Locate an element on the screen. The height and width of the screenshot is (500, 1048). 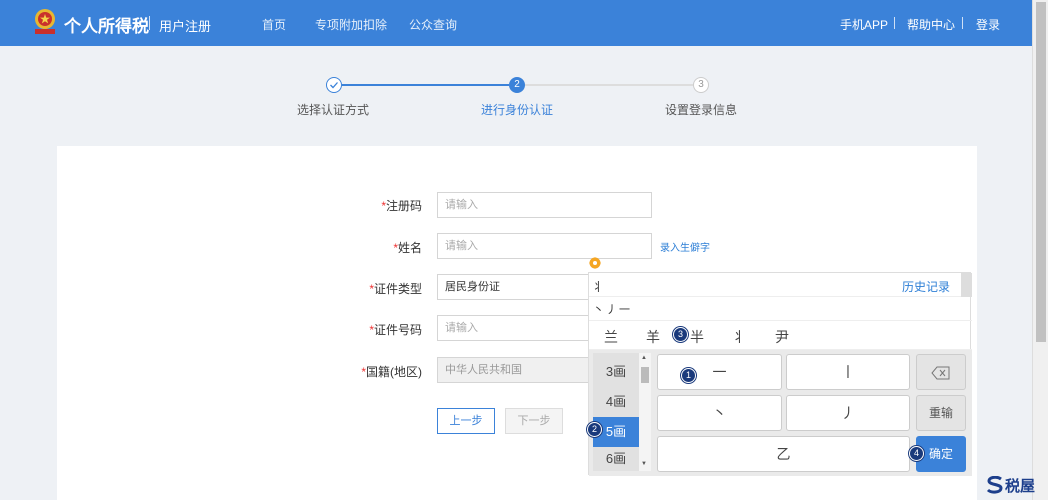
field-label-name: *姓名 is located at coordinates (407, 248).